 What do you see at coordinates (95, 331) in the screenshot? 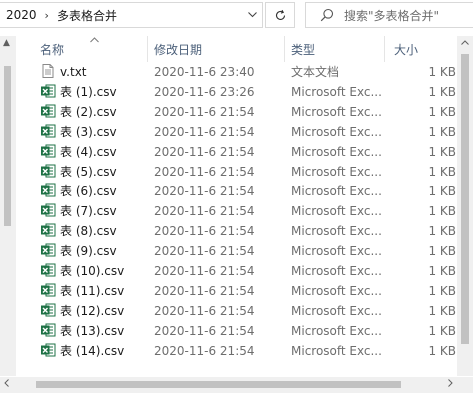
I see `file-name-cell: 表 (13).csv` at bounding box center [95, 331].